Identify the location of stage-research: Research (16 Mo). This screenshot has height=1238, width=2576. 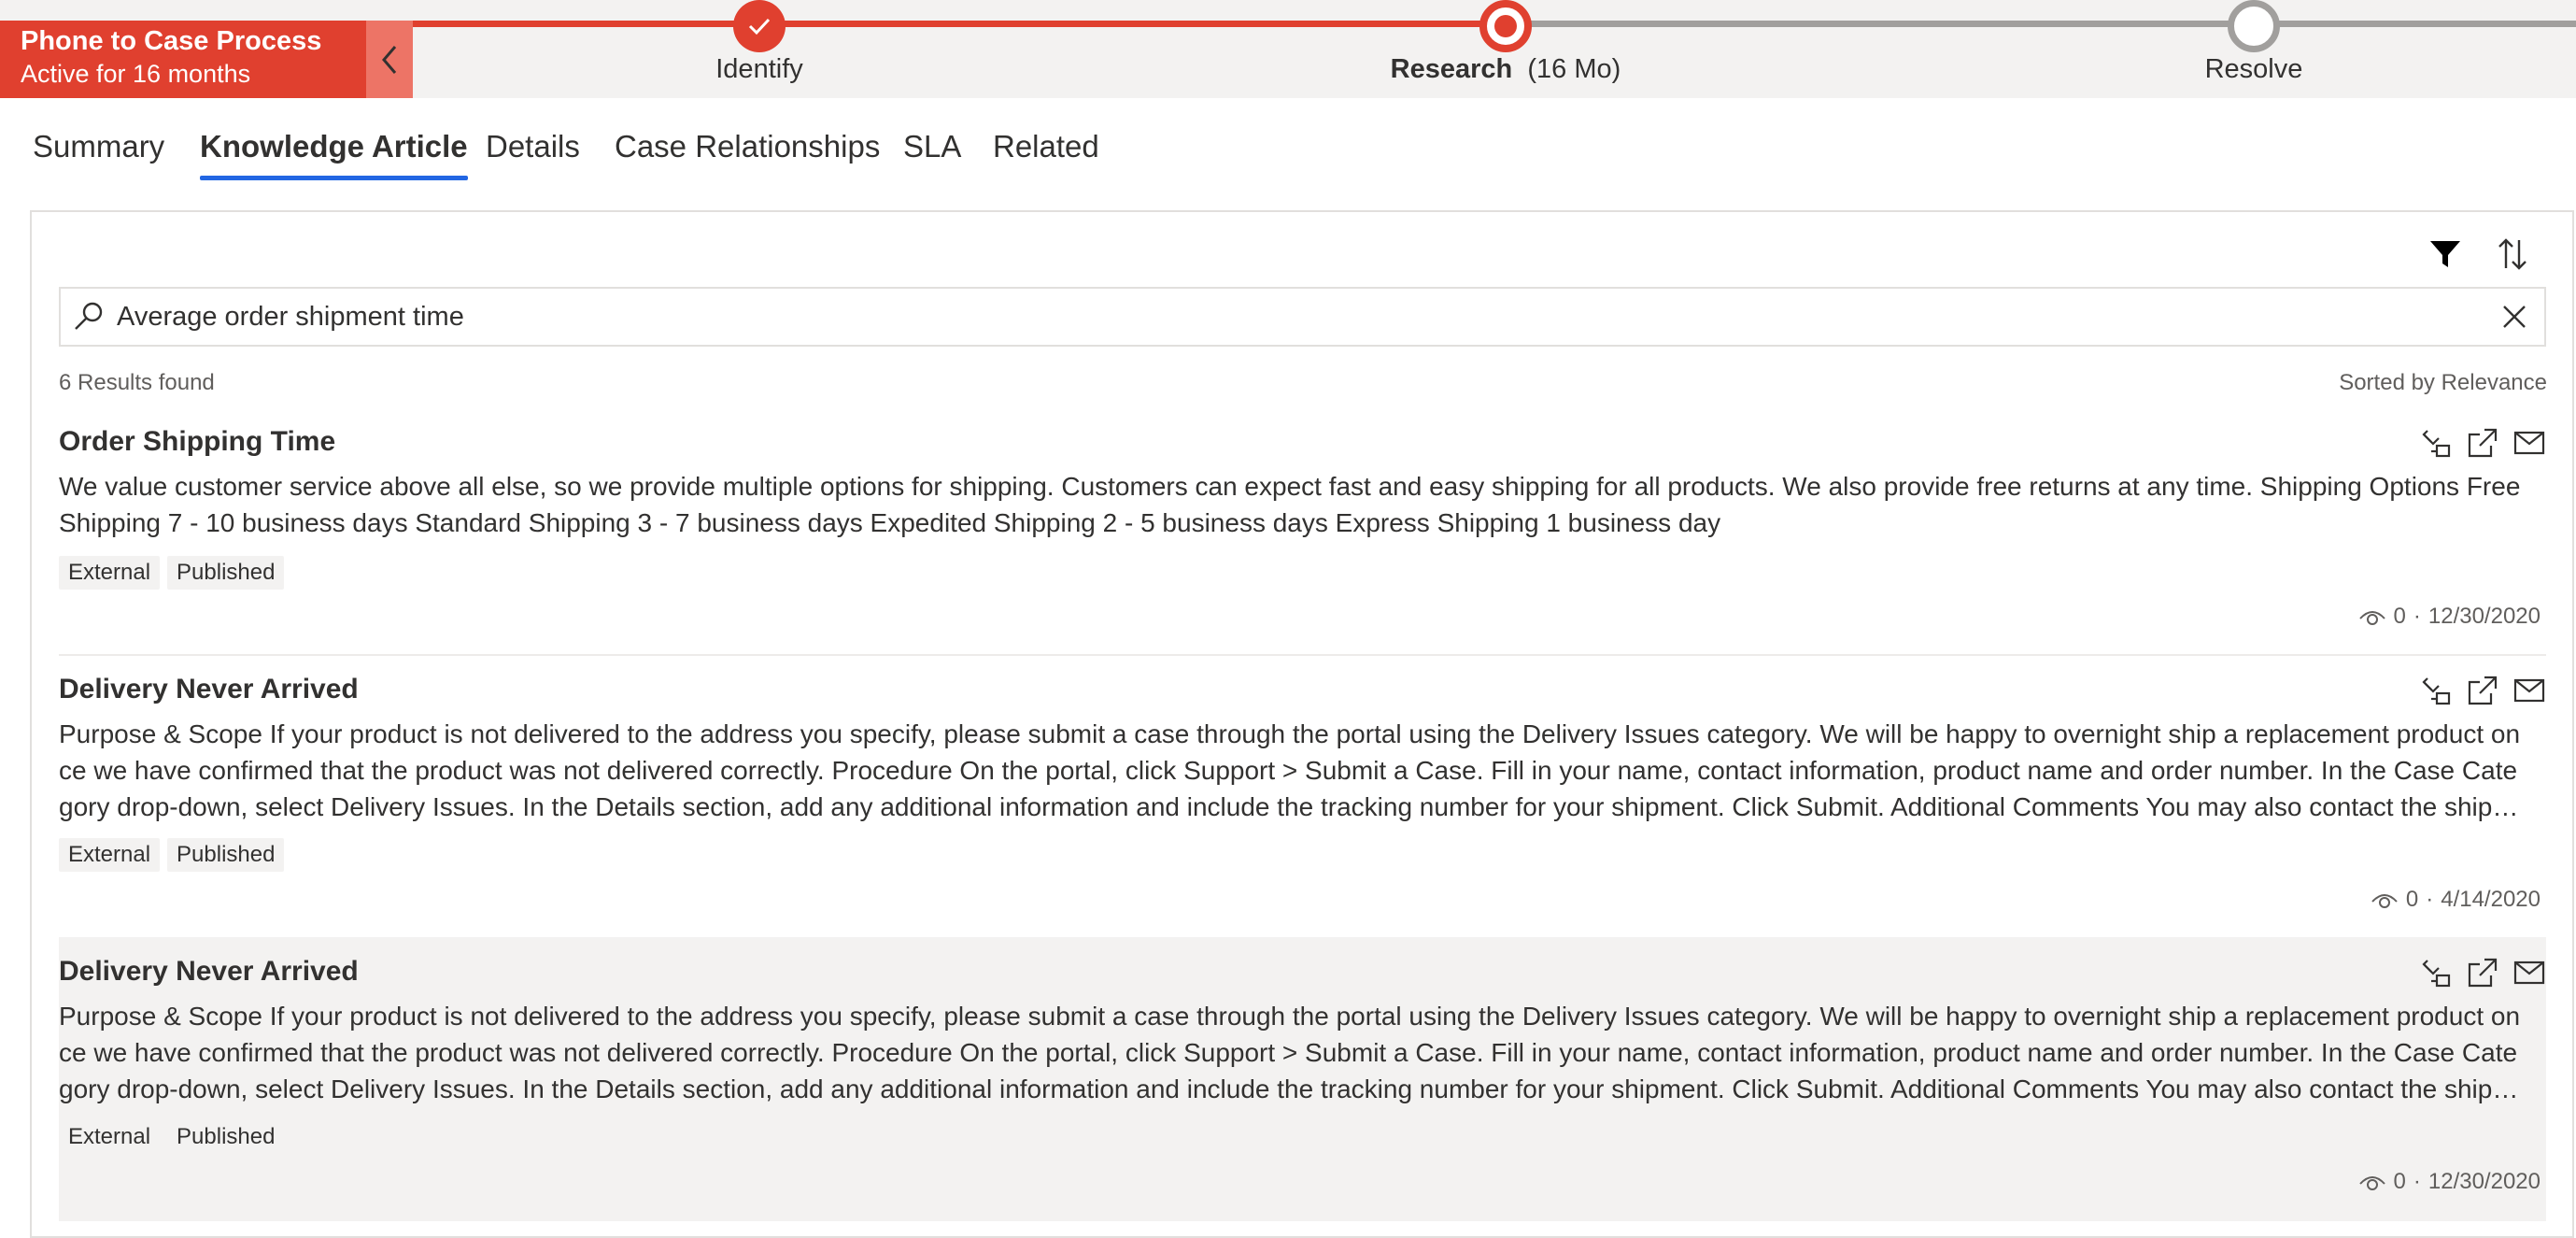
(1505, 49).